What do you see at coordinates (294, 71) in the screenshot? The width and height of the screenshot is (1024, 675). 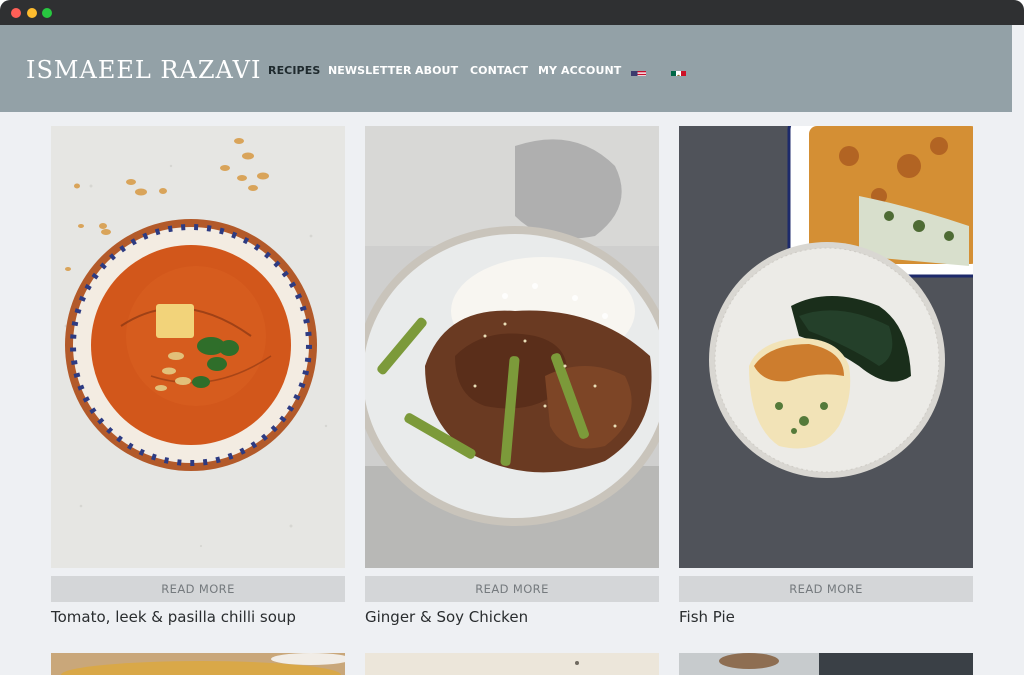 I see `nav-recipes: RECIPES` at bounding box center [294, 71].